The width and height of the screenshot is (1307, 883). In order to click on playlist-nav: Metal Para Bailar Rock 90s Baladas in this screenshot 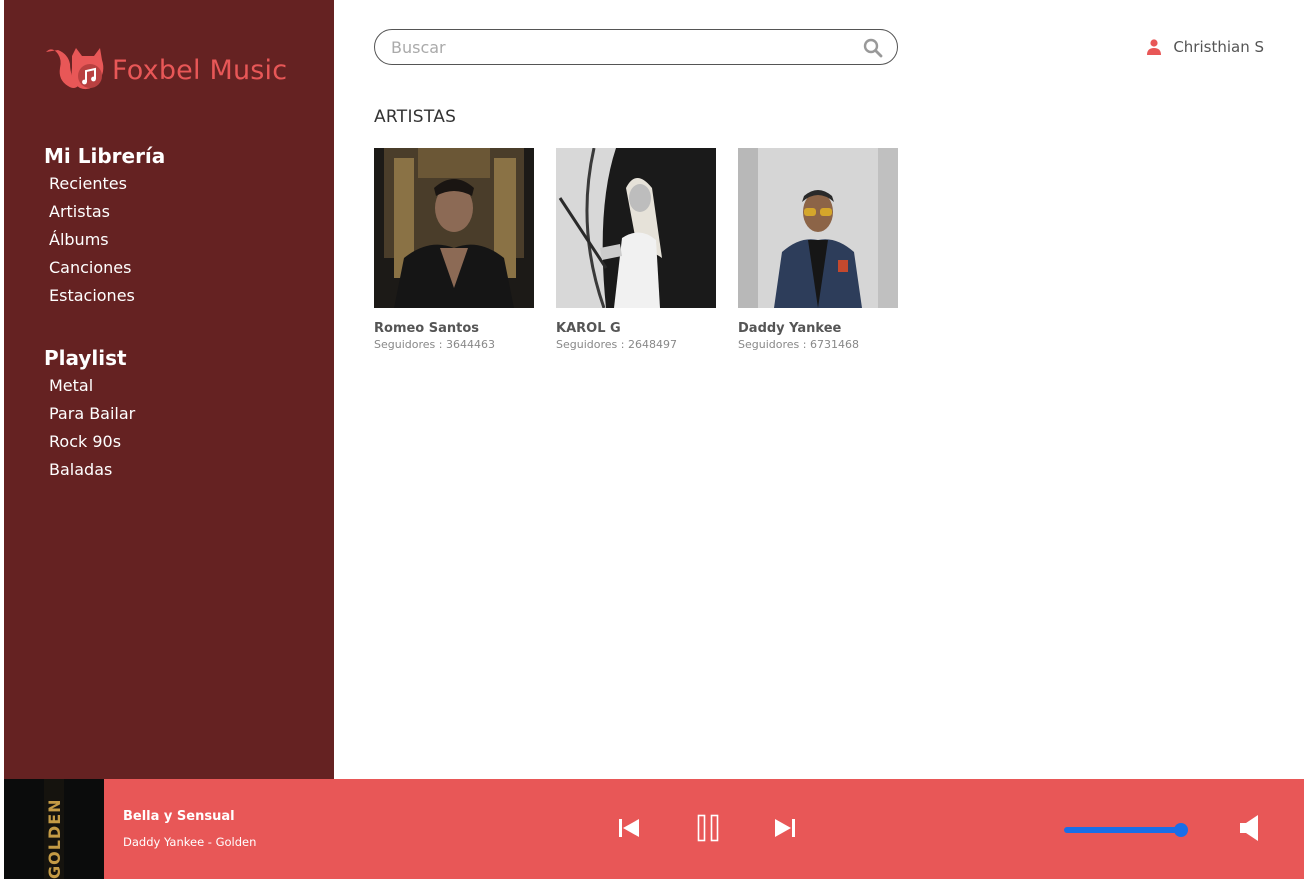, I will do `click(92, 428)`.